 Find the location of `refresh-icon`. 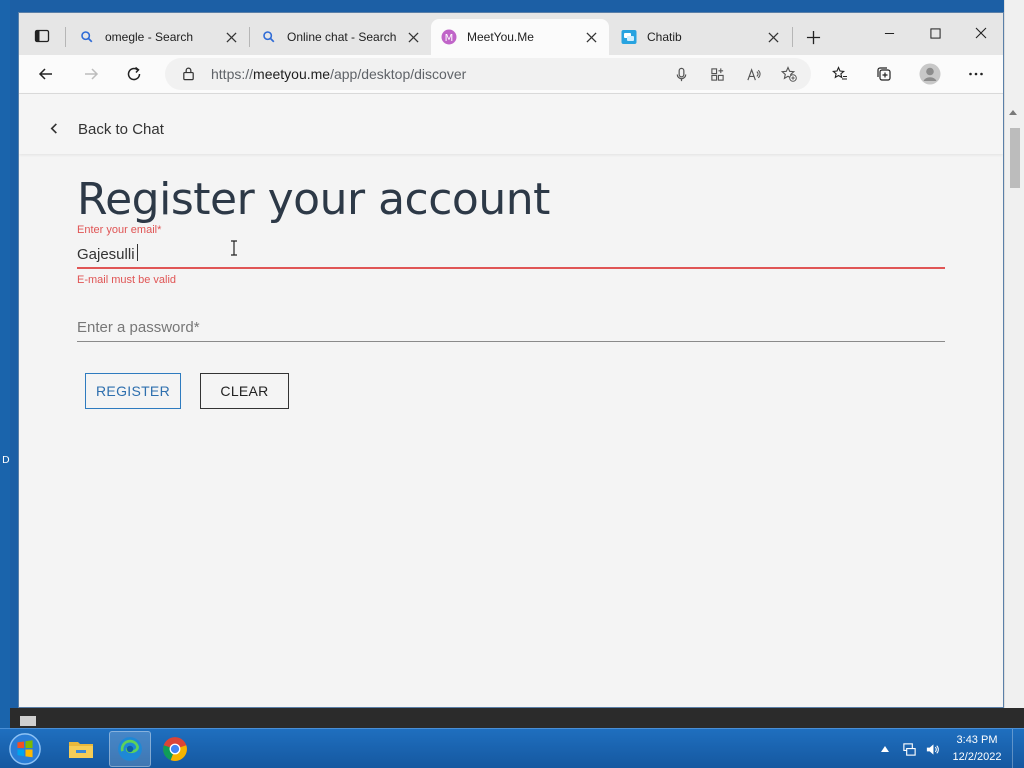

refresh-icon is located at coordinates (134, 73).